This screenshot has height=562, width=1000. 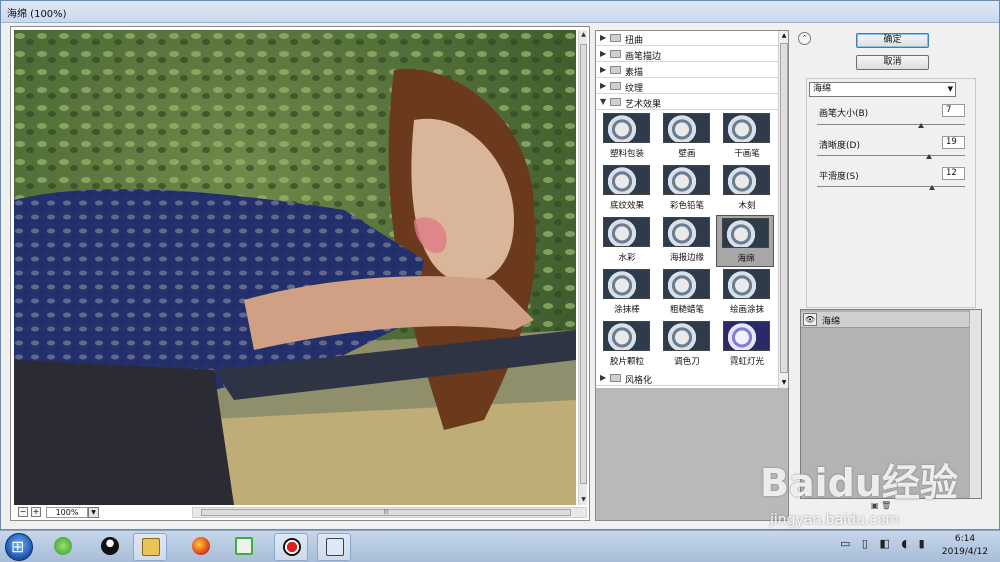 What do you see at coordinates (500, 12) in the screenshot?
I see `title-bar: 海绵 (100%)` at bounding box center [500, 12].